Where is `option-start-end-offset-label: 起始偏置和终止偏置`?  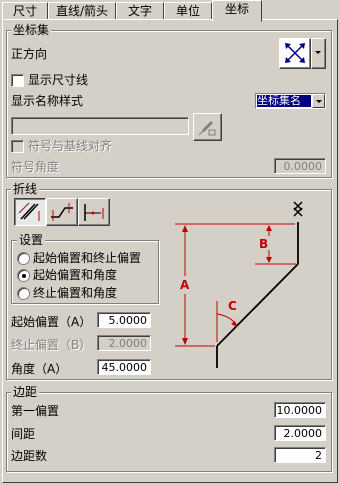
option-start-end-offset-label: 起始偏置和终止偏置 is located at coordinates (87, 258).